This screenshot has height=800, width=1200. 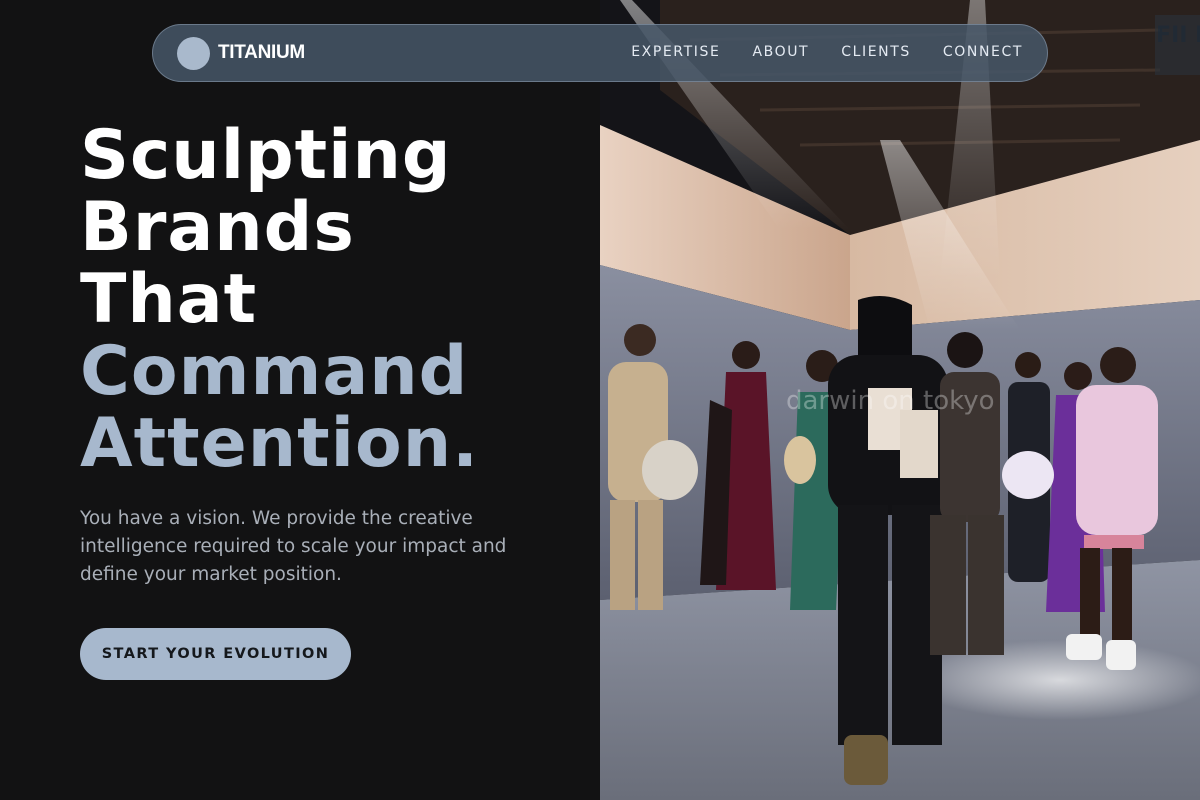 What do you see at coordinates (215, 654) in the screenshot?
I see `start-evolution-button: START YOUR EVOLUTION` at bounding box center [215, 654].